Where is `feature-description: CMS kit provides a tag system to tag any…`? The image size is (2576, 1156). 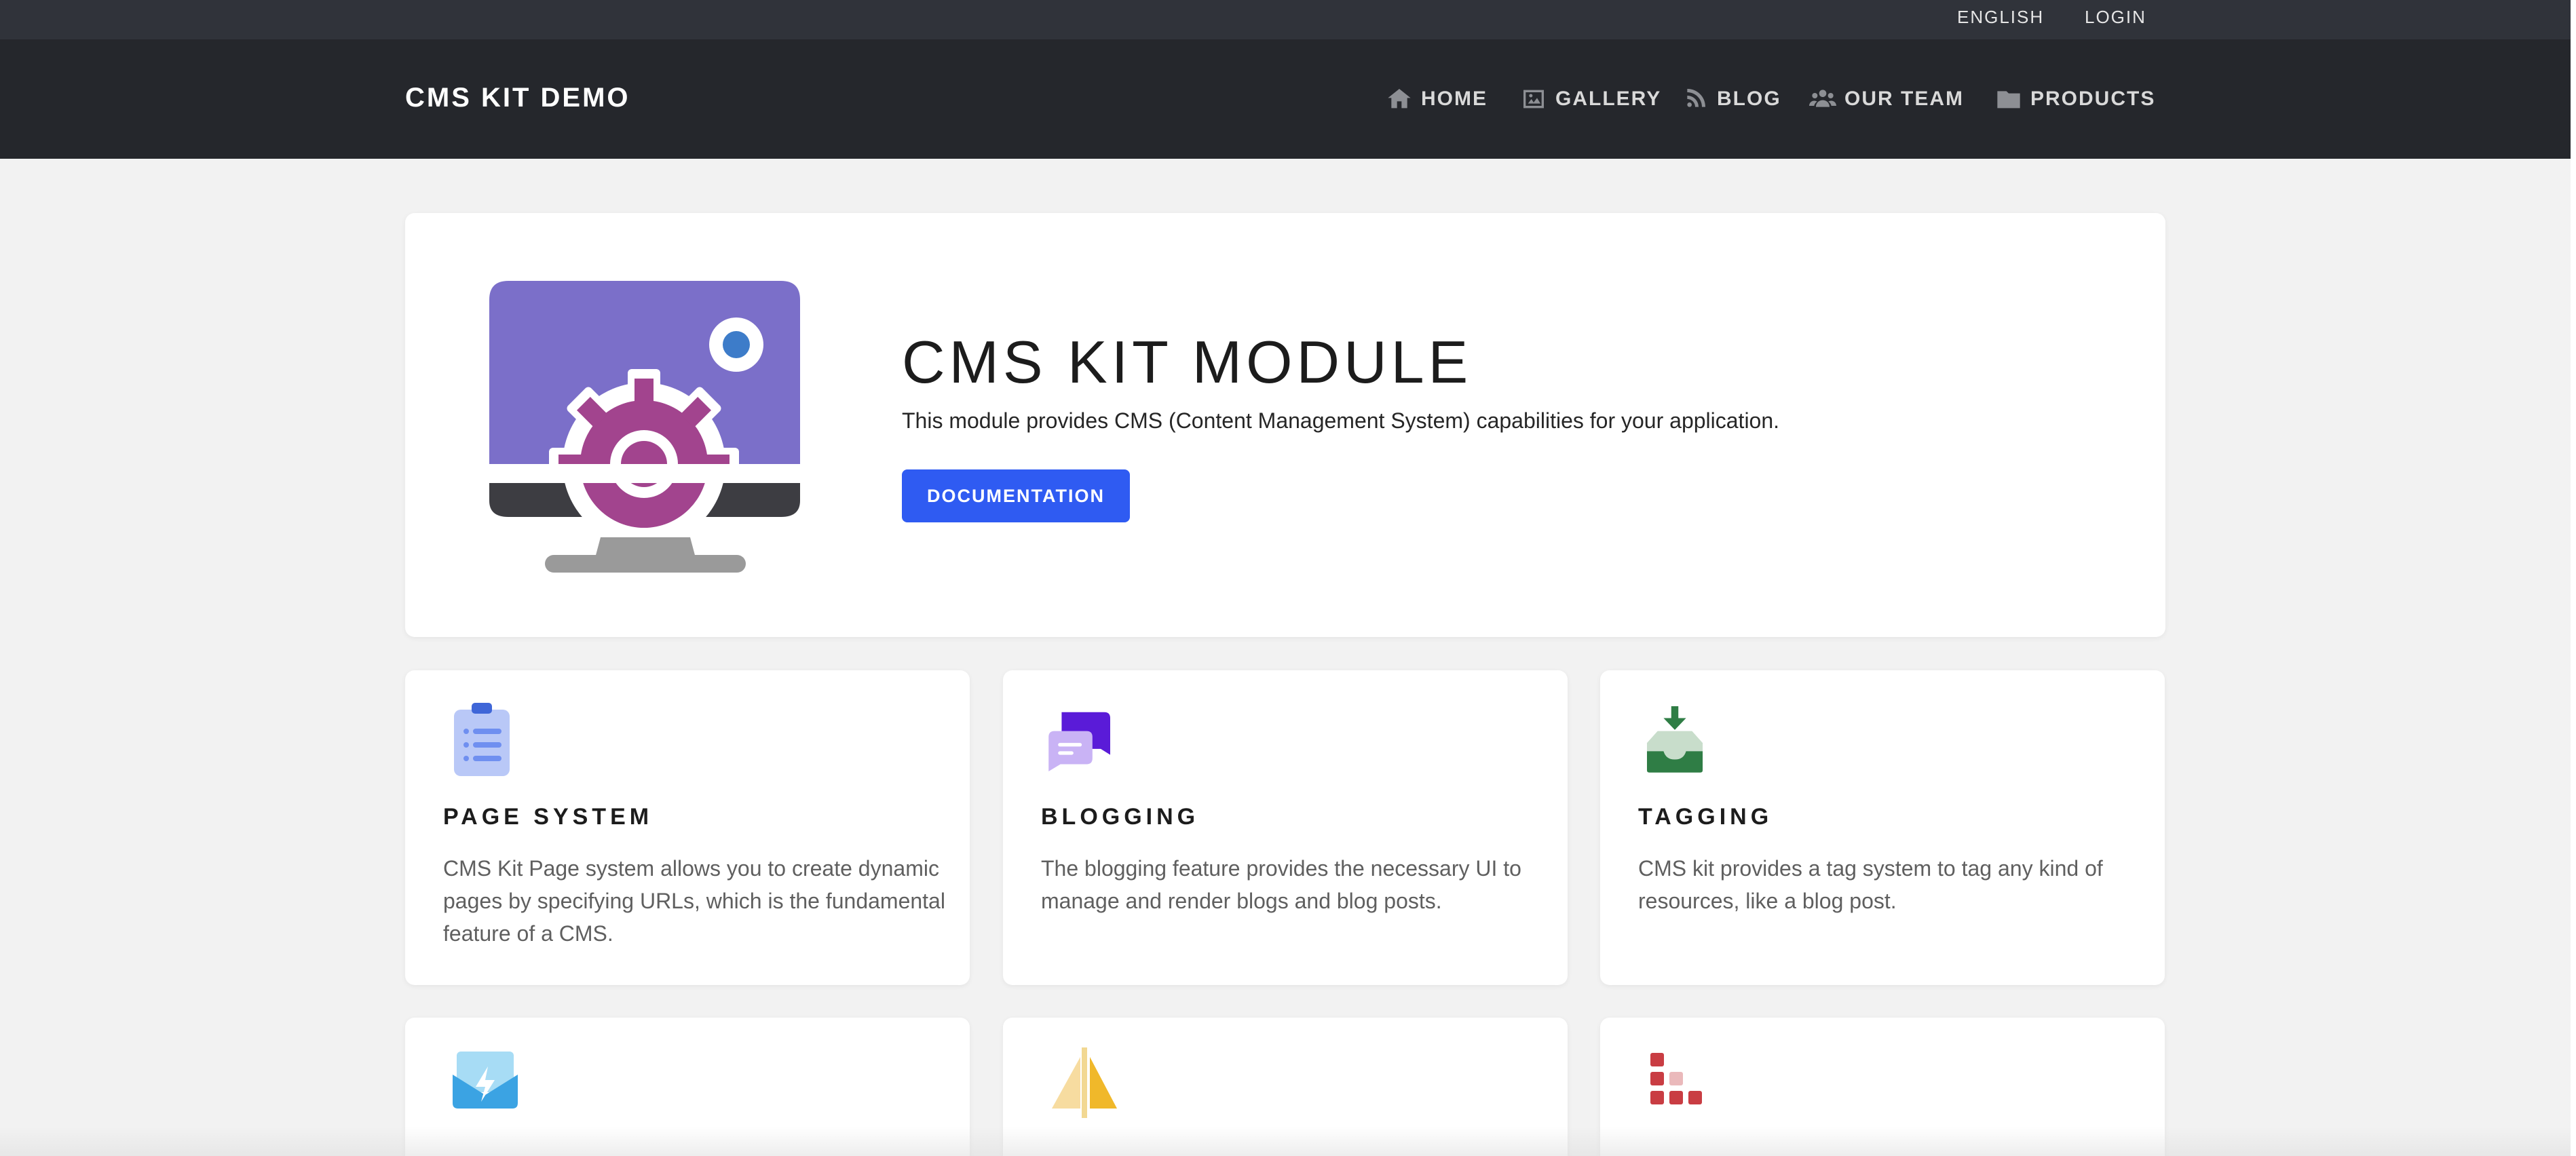 feature-description: CMS kit provides a tag system to tag any… is located at coordinates (1871, 884).